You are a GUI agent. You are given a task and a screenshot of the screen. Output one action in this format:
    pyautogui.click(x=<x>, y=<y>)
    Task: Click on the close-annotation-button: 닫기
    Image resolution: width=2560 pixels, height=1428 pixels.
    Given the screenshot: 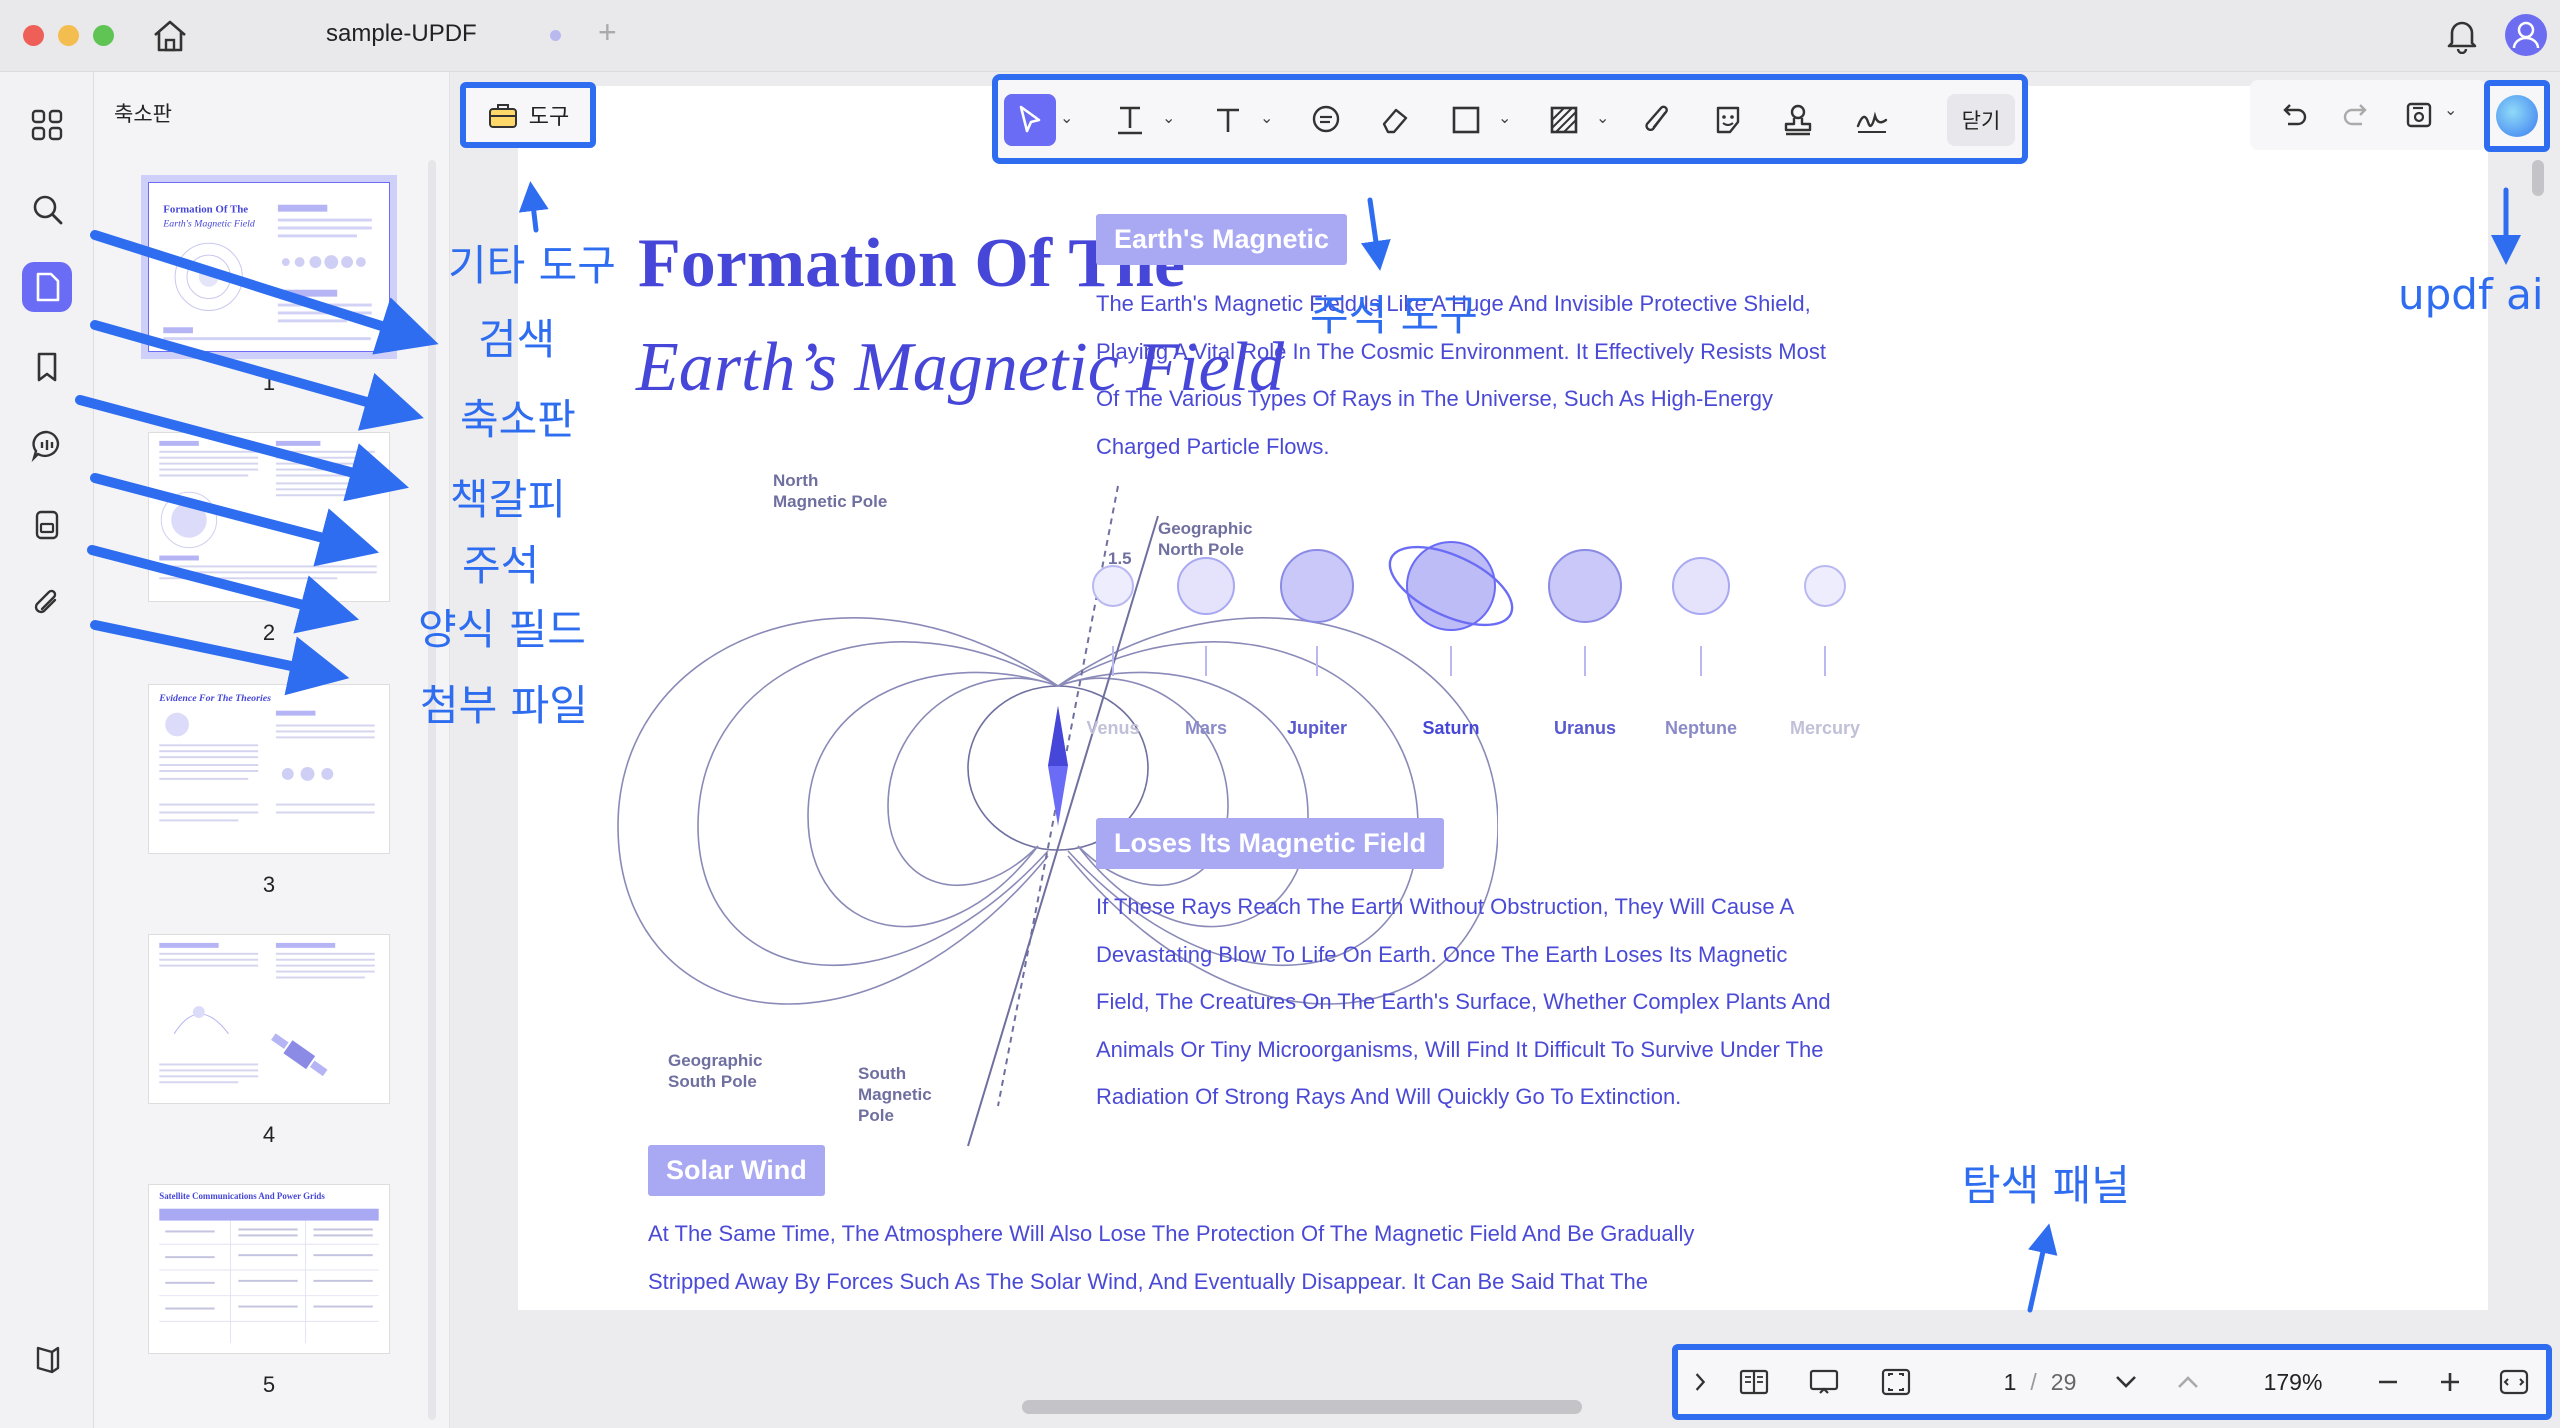 What is the action you would take?
    pyautogui.click(x=1981, y=120)
    